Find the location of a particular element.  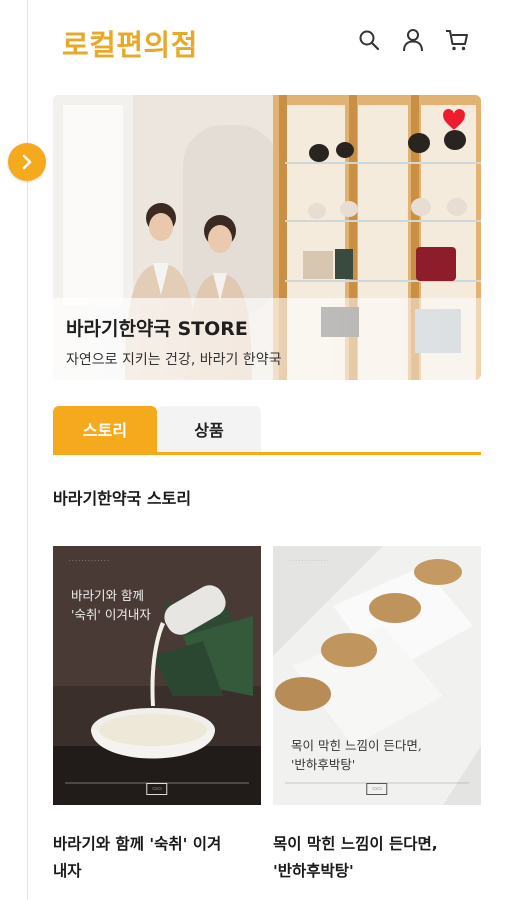

hero-title: 바라기한약국 STORE is located at coordinates (157, 329).